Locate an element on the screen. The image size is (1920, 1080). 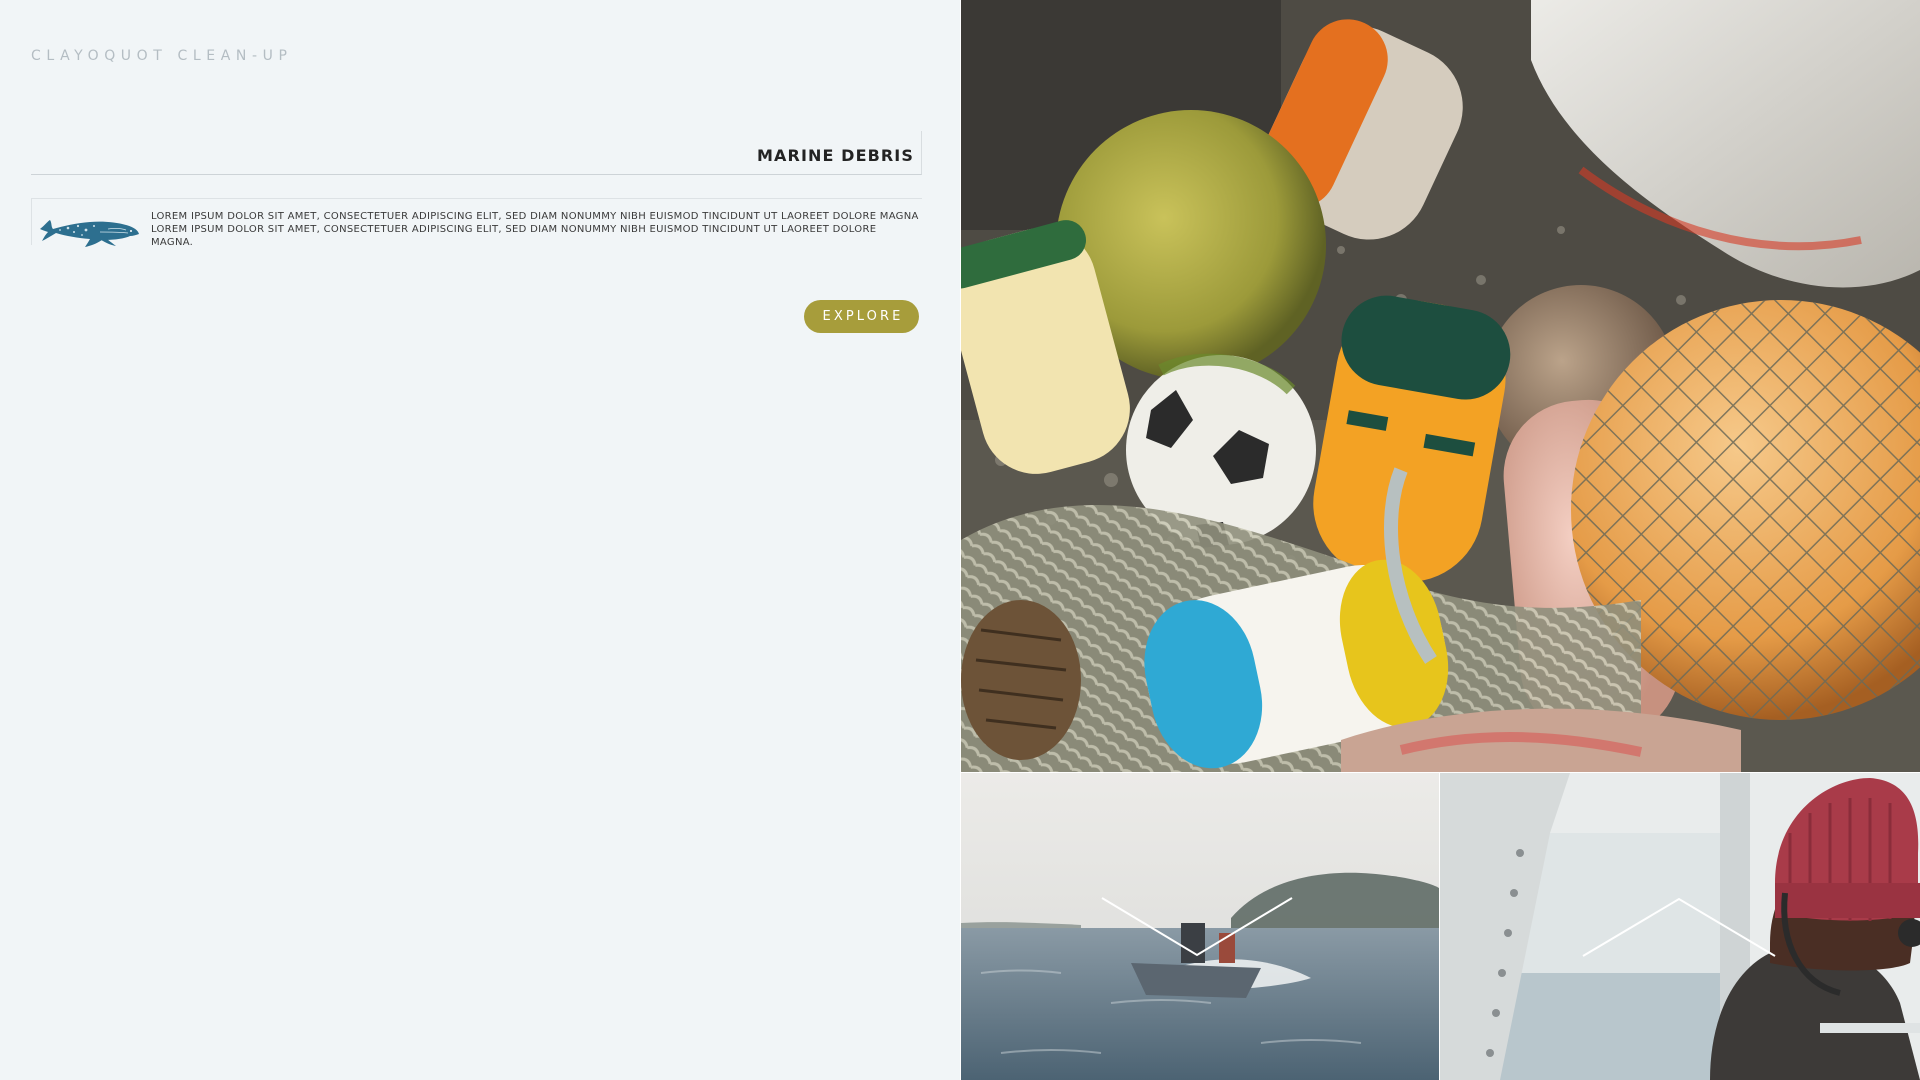
photo-crew is located at coordinates (1680, 926).